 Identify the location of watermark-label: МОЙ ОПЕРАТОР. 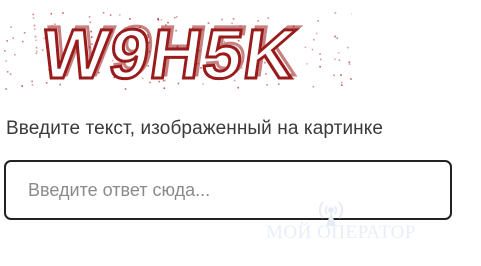
(341, 232).